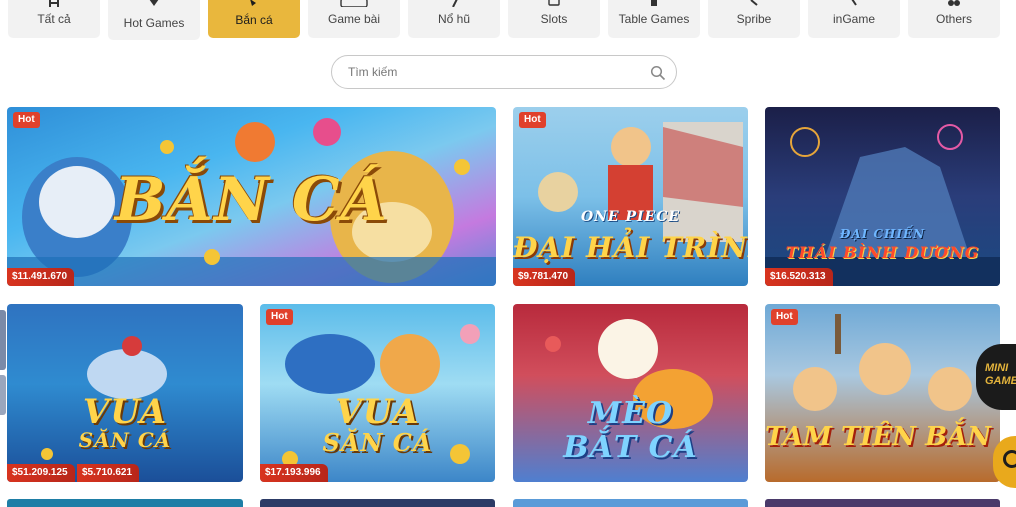  Describe the element at coordinates (154, 23) in the screenshot. I see `tab-label: Hot Games` at that location.